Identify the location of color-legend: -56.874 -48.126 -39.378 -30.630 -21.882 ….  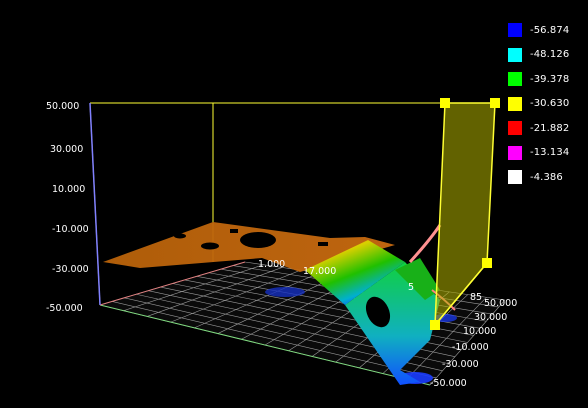
(546, 104).